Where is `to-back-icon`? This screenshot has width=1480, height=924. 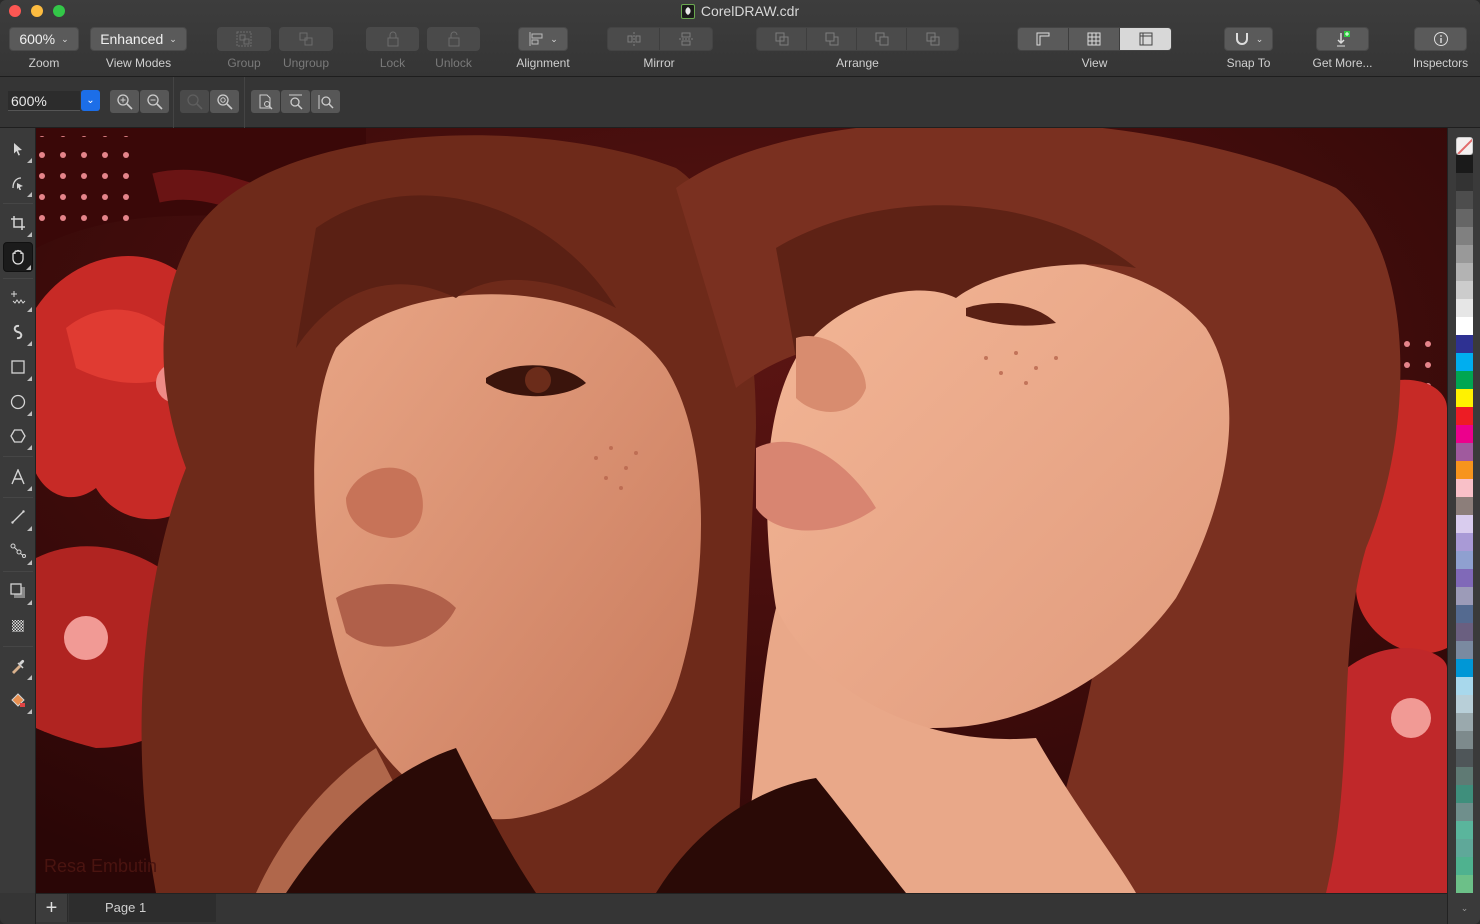 to-back-icon is located at coordinates (932, 39).